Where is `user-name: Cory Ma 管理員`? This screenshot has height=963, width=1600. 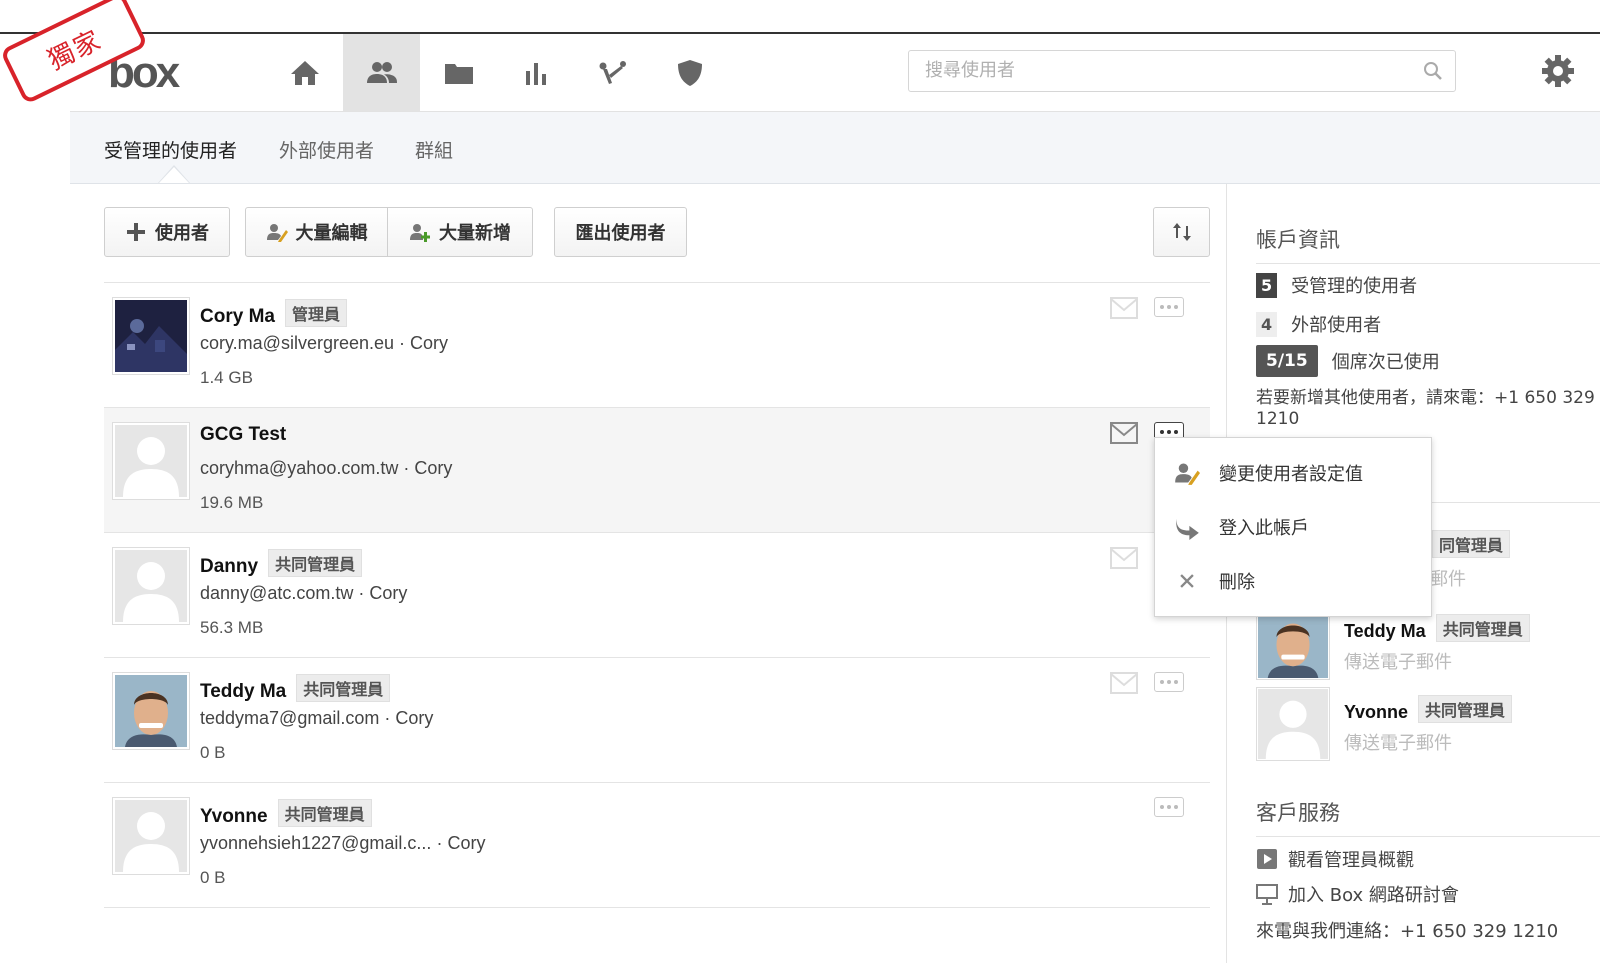
user-name: Cory Ma 管理員 is located at coordinates (273, 313).